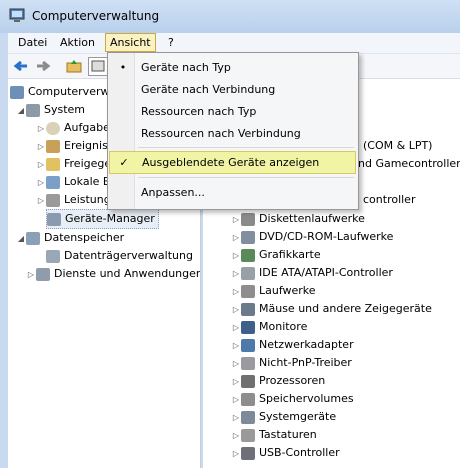 The height and width of the screenshot is (468, 460). What do you see at coordinates (389, 200) in the screenshot?
I see `device-item-controller-partial: controller` at bounding box center [389, 200].